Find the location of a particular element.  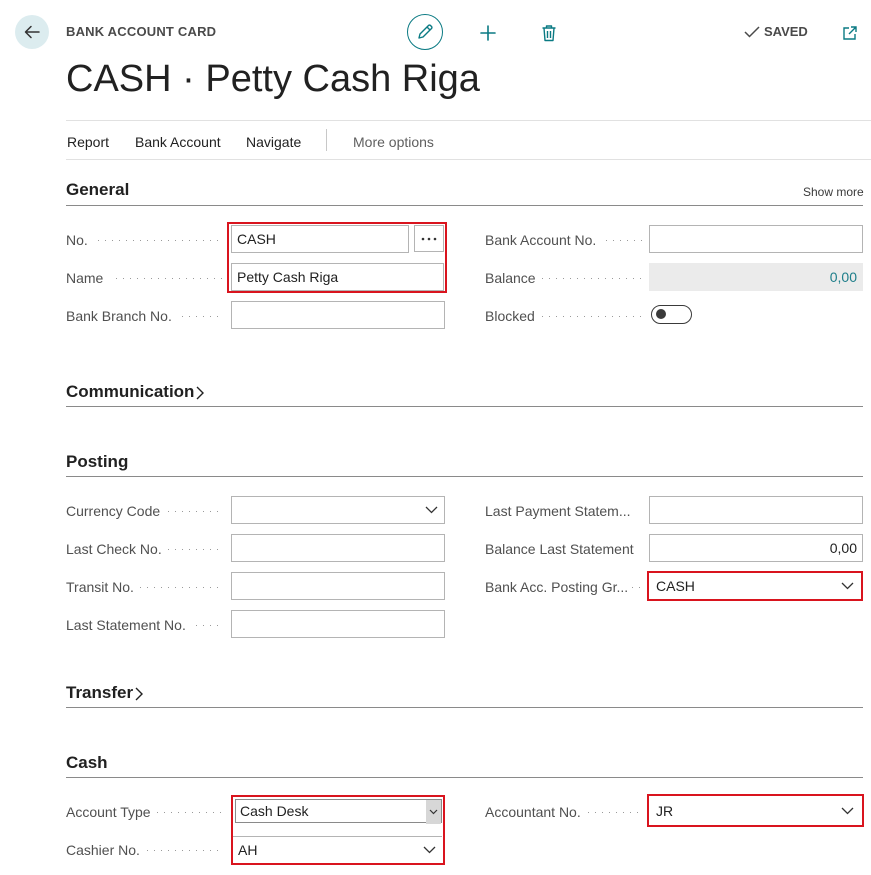

action-report: Report is located at coordinates (88, 142).